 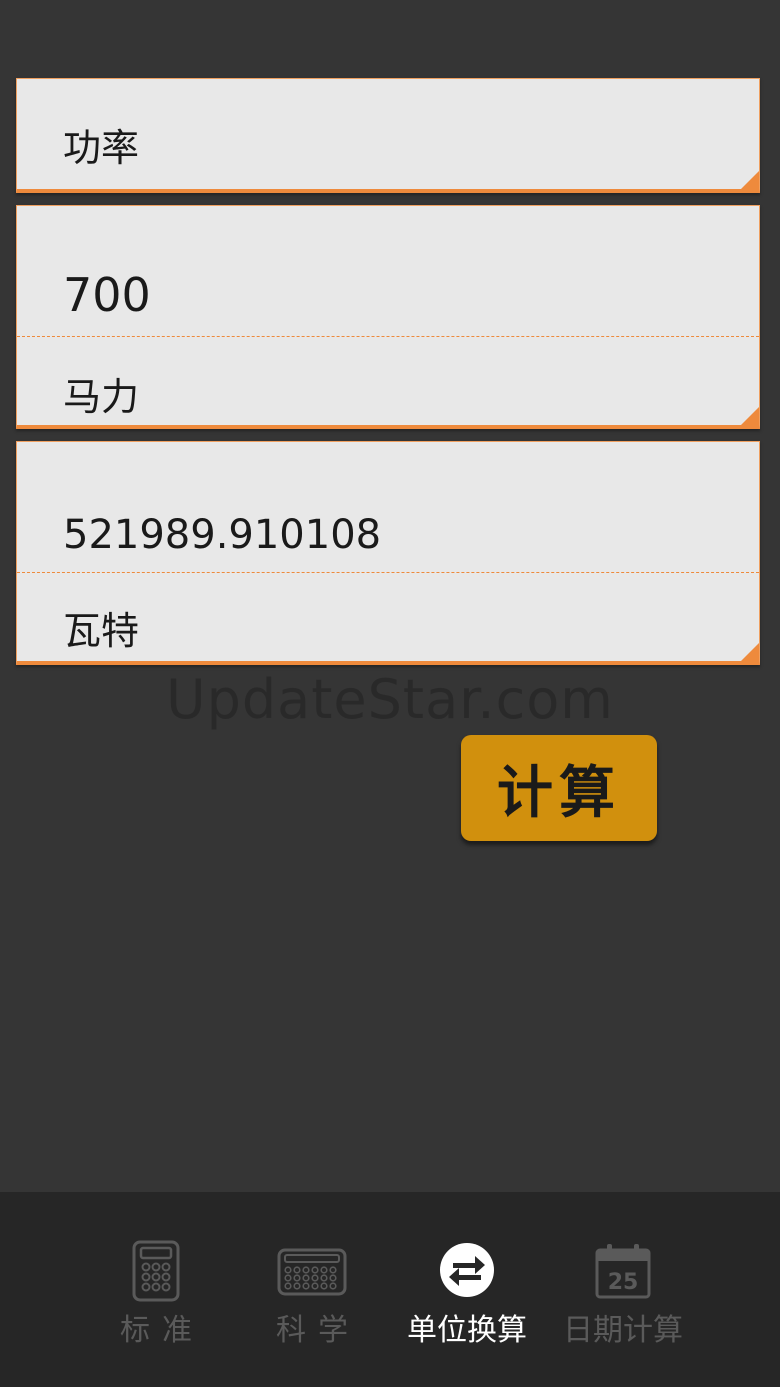 What do you see at coordinates (390, 699) in the screenshot?
I see `watermark: UpdateStar.com` at bounding box center [390, 699].